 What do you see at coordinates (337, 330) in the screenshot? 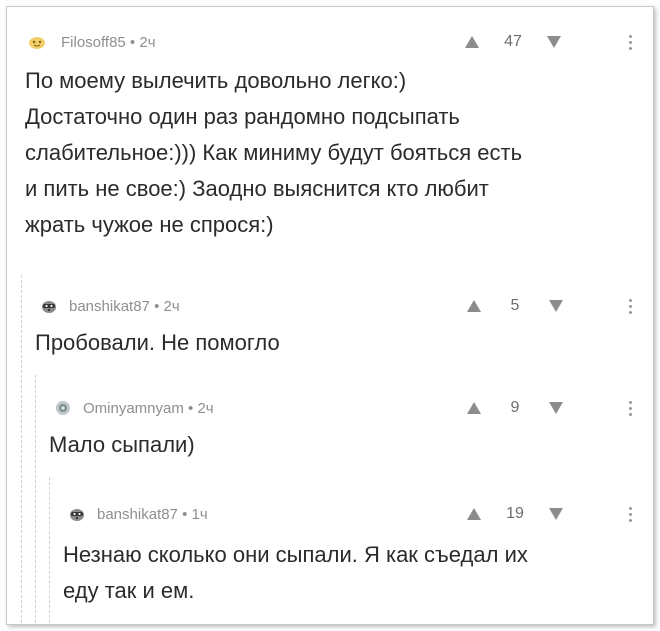
I see `comment: banshikat87 • 2ч 5 Пробовали. Не помогло` at bounding box center [337, 330].